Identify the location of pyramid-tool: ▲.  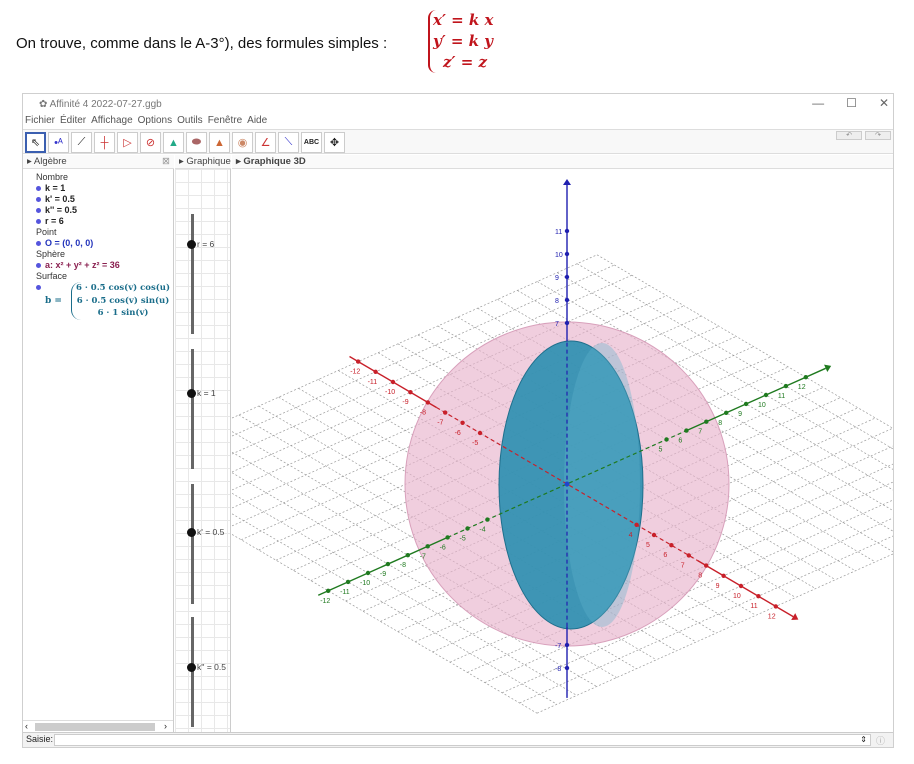
(173, 142).